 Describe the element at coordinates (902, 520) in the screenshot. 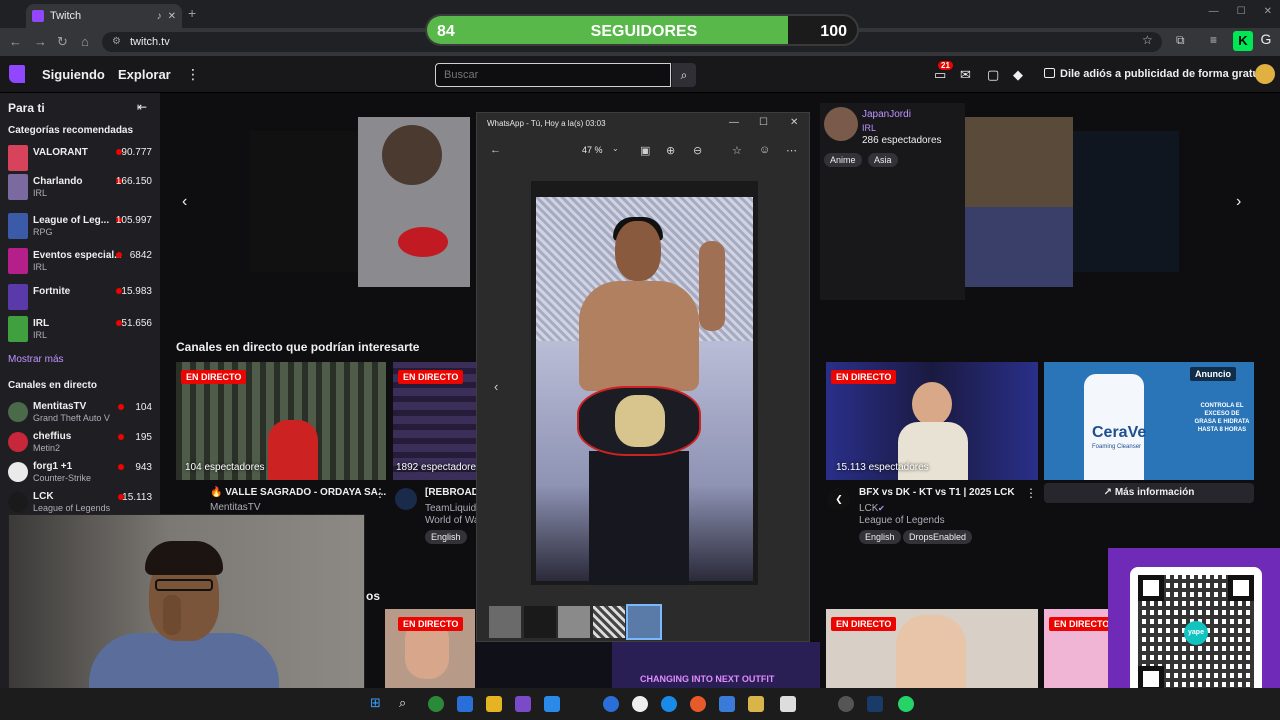

I see `stream-category: League of Legends` at that location.